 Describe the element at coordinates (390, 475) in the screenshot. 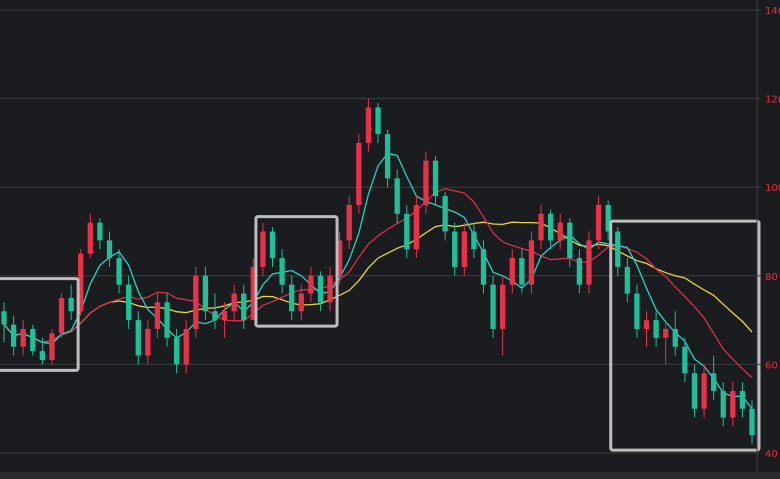

I see `bottom-strip` at that location.